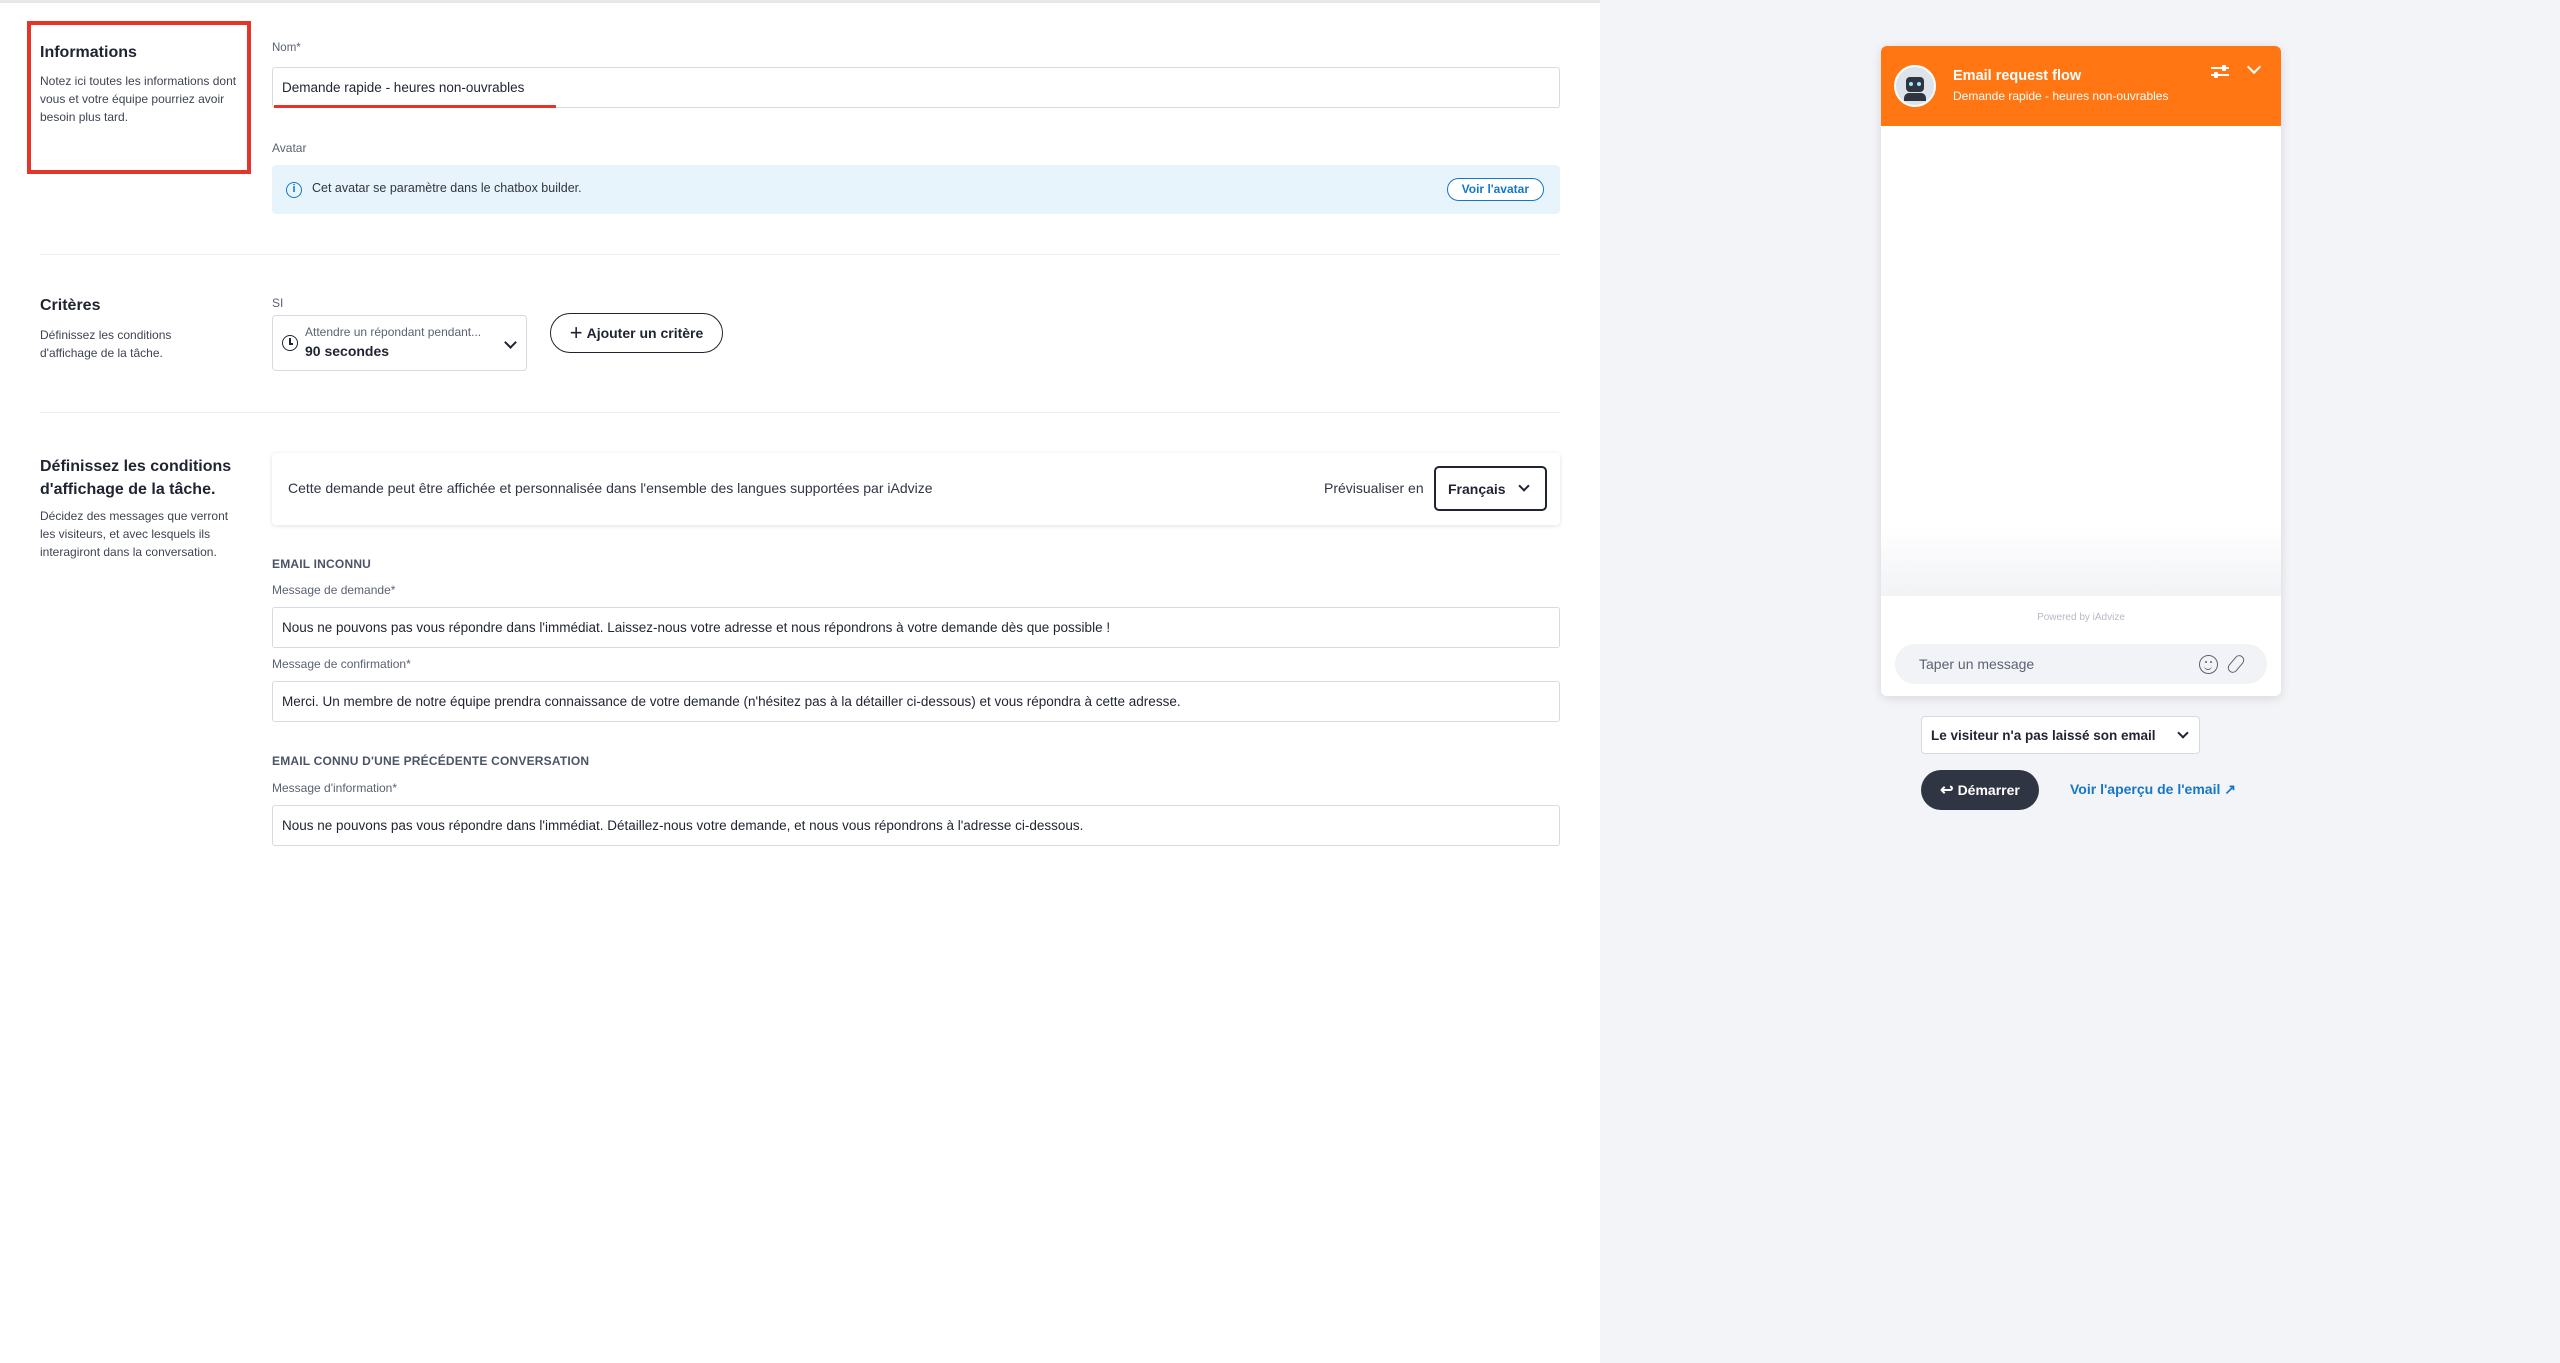 This screenshot has height=1363, width=2560. I want to click on start-button: ↩ Démarrer, so click(1980, 790).